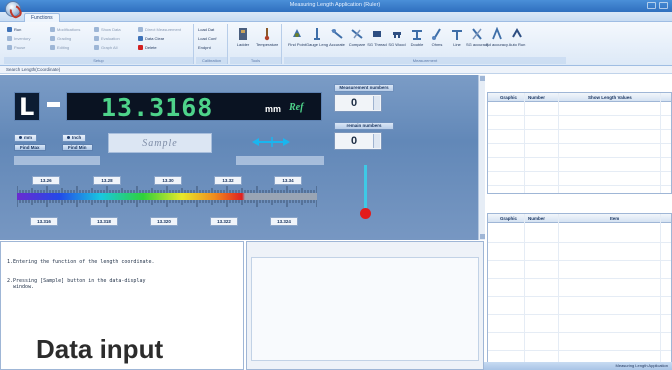  I want to click on ribbon-group-label: Measurement, so click(425, 60).